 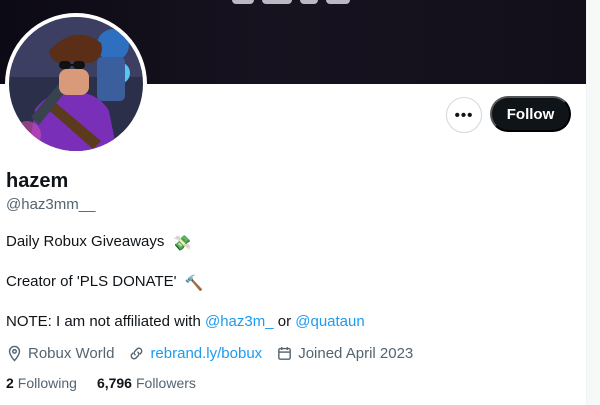 I want to click on bio-line-2: Creator of 'PLS DONATE' 🔨, so click(x=104, y=282).